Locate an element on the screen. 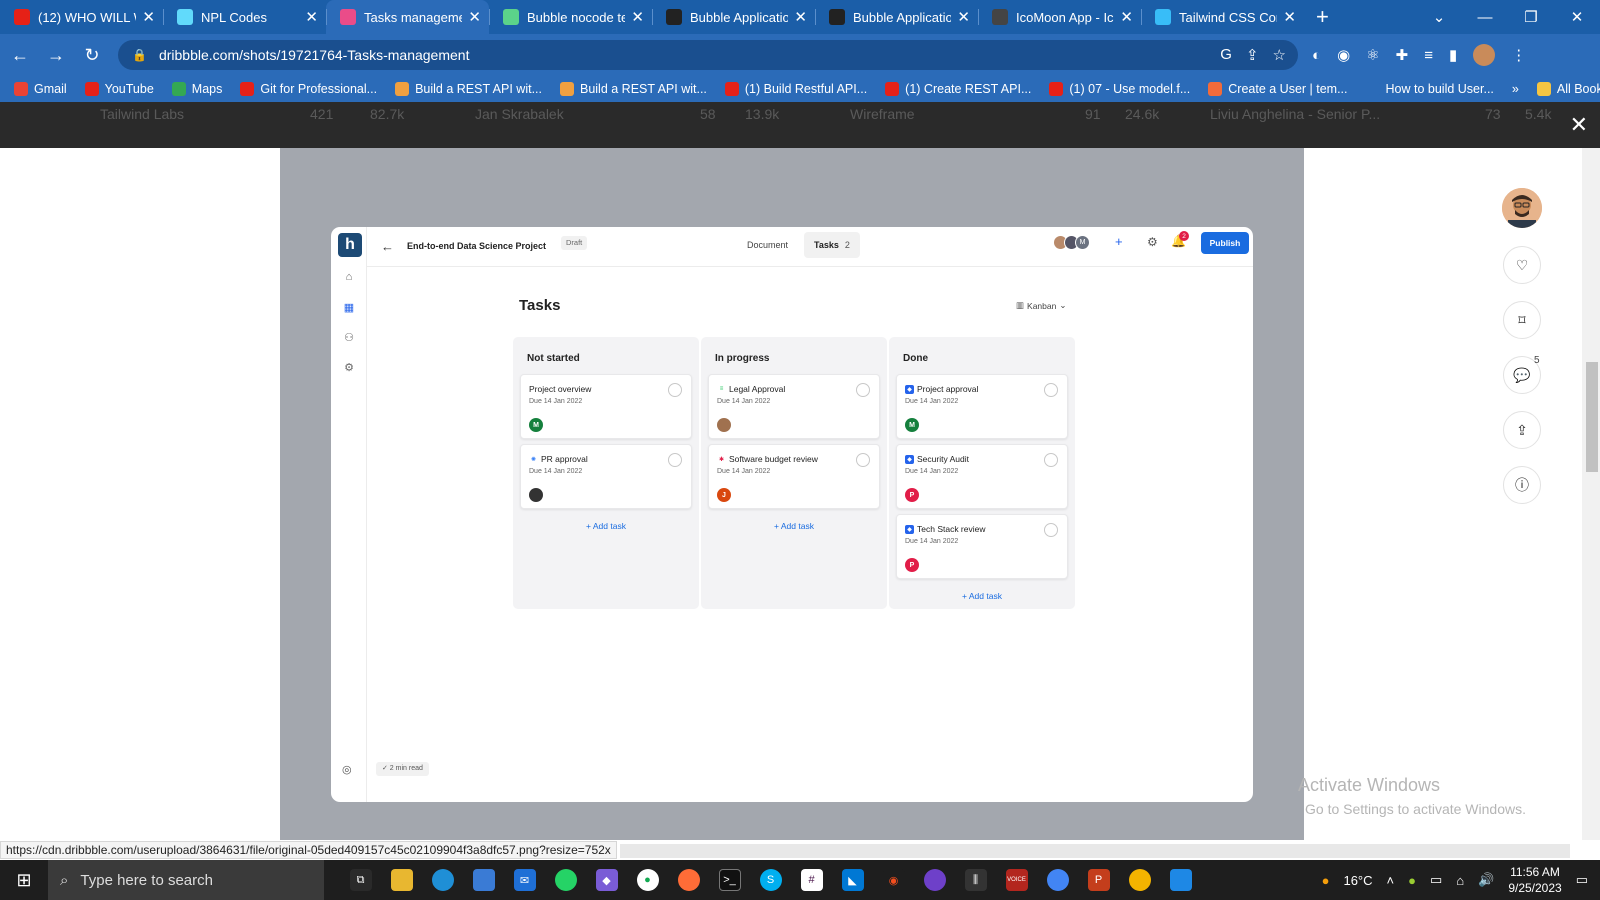 This screenshot has width=1600, height=900. postman-icon is located at coordinates (688, 880).